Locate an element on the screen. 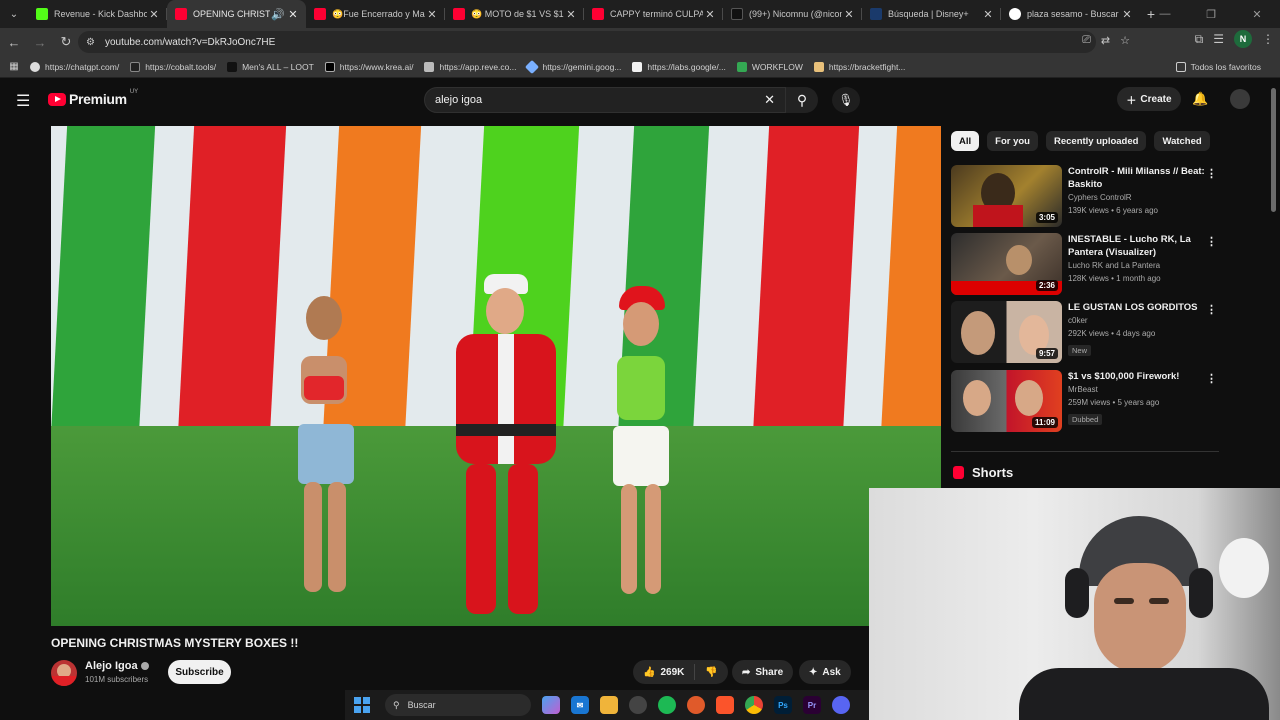 This screenshot has height=720, width=1280. create-button: ＋ Create is located at coordinates (1149, 99).